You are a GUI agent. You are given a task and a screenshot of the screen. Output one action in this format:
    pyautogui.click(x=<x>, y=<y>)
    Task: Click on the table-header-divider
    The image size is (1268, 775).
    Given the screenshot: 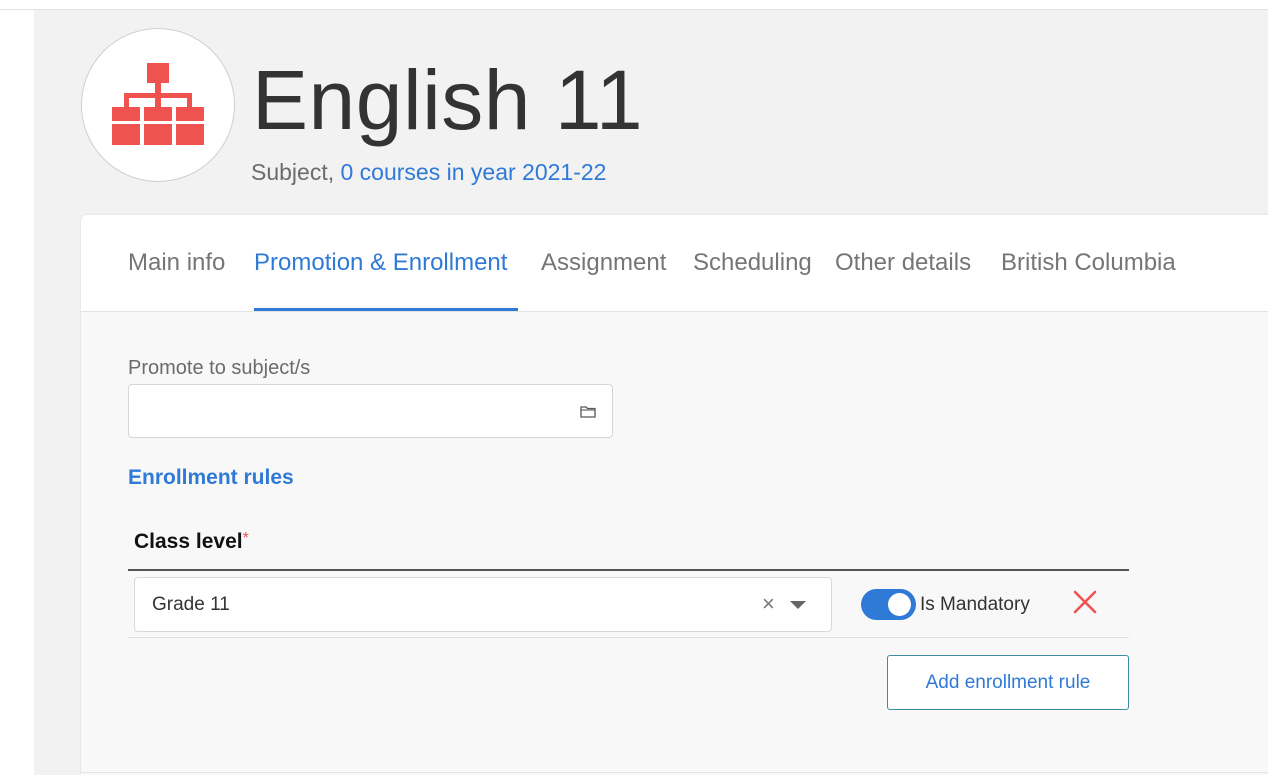 What is the action you would take?
    pyautogui.click(x=628, y=570)
    